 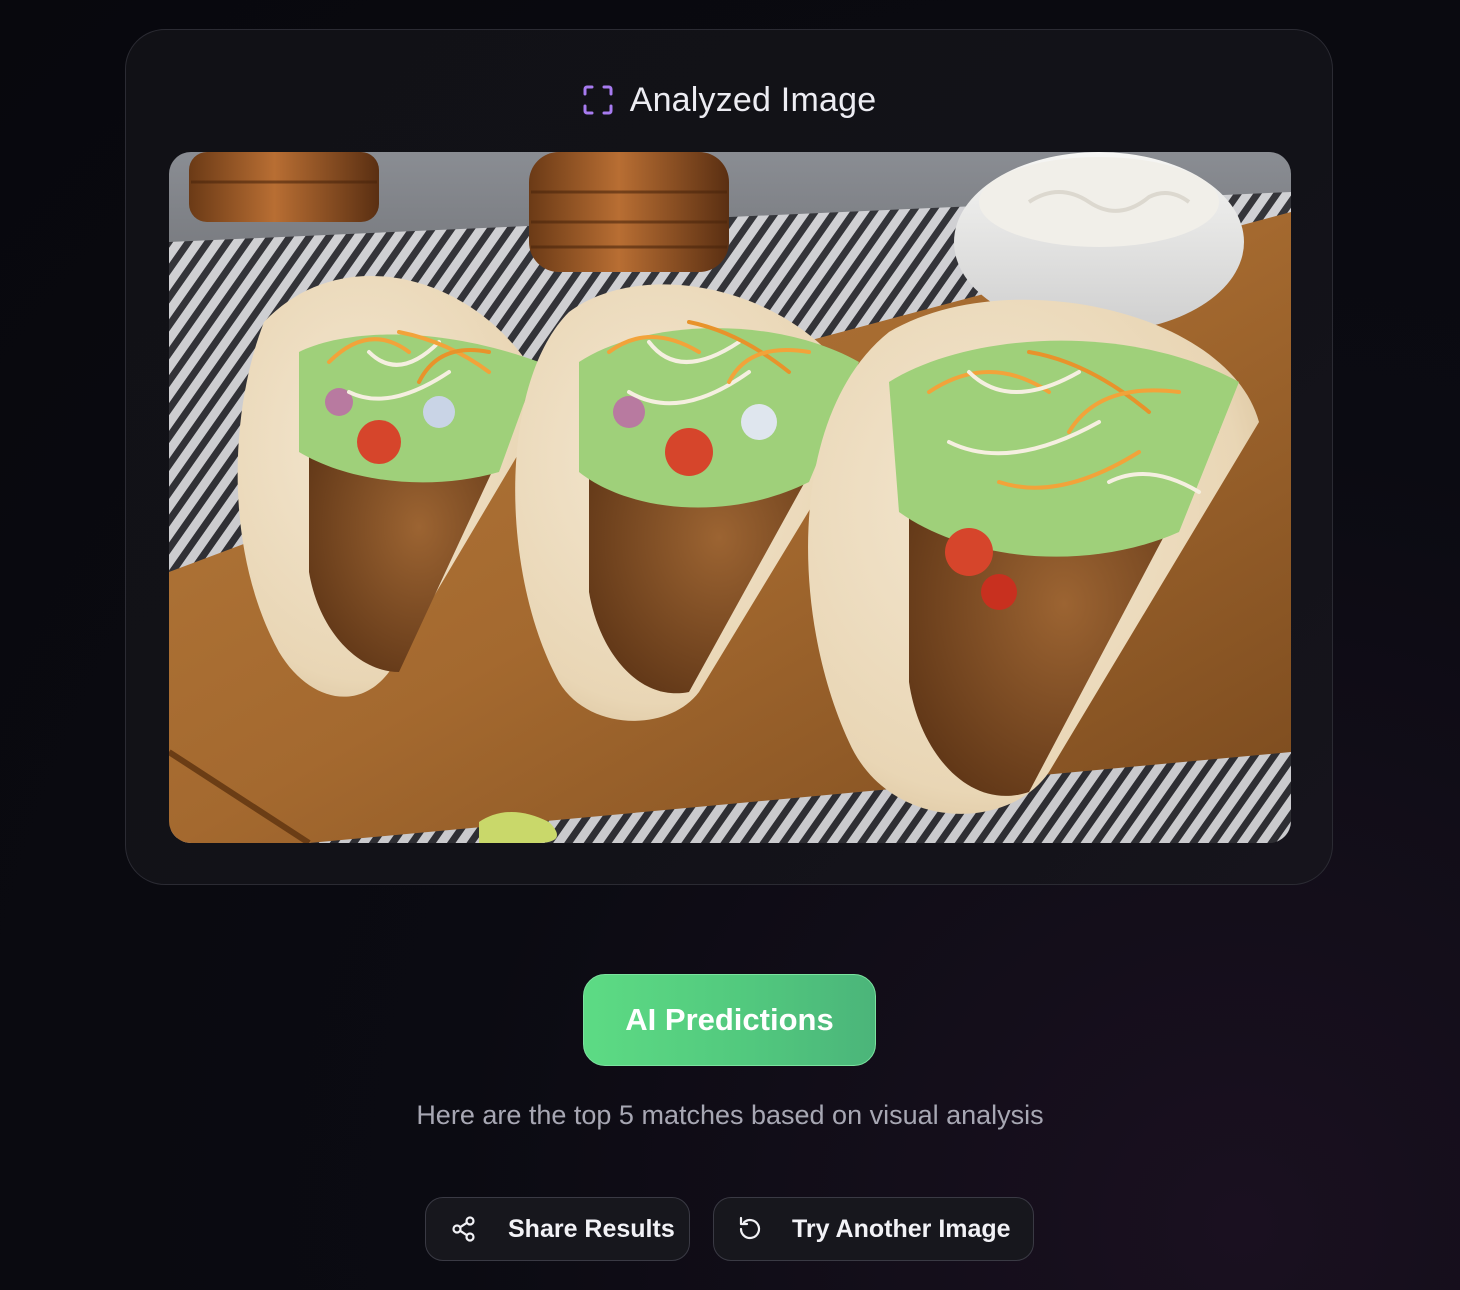 I want to click on scan-frame-icon, so click(x=598, y=100).